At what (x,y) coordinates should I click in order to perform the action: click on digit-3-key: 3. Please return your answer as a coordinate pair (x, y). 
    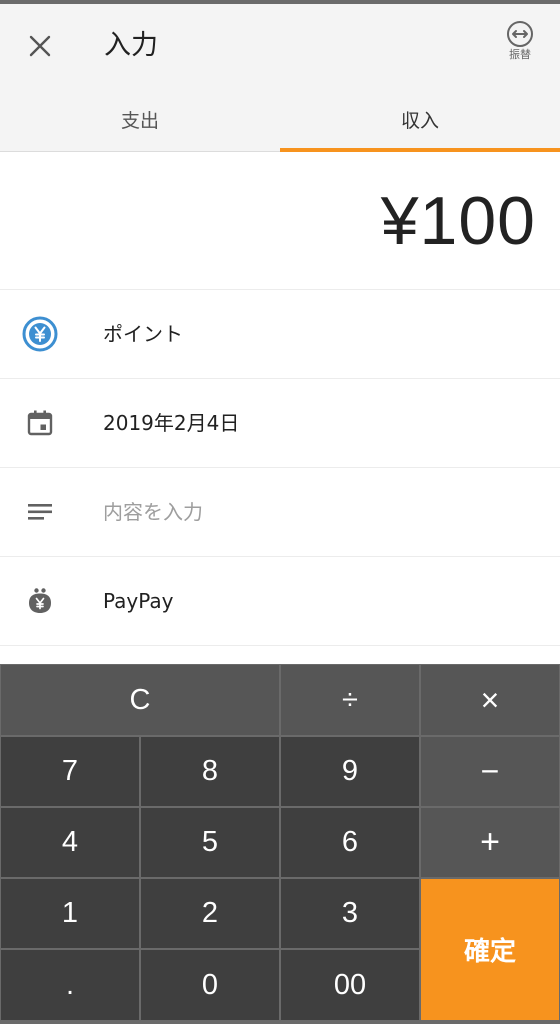
    Looking at the image, I should click on (350, 913).